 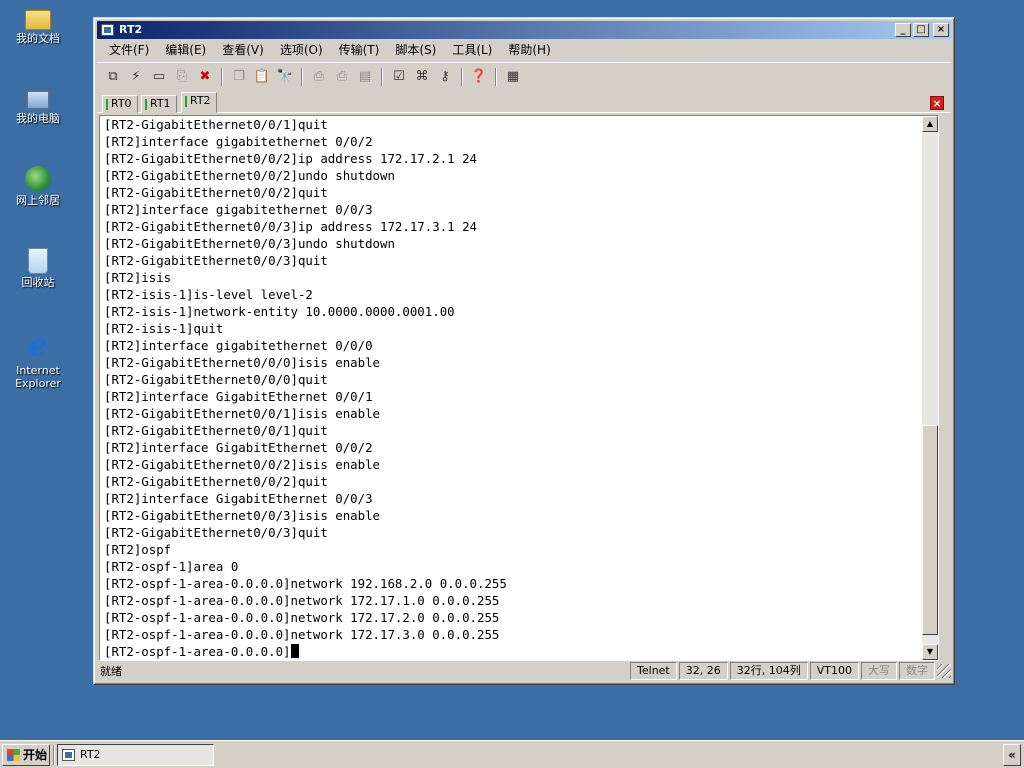 I want to click on status-text: 就绪, so click(x=111, y=671).